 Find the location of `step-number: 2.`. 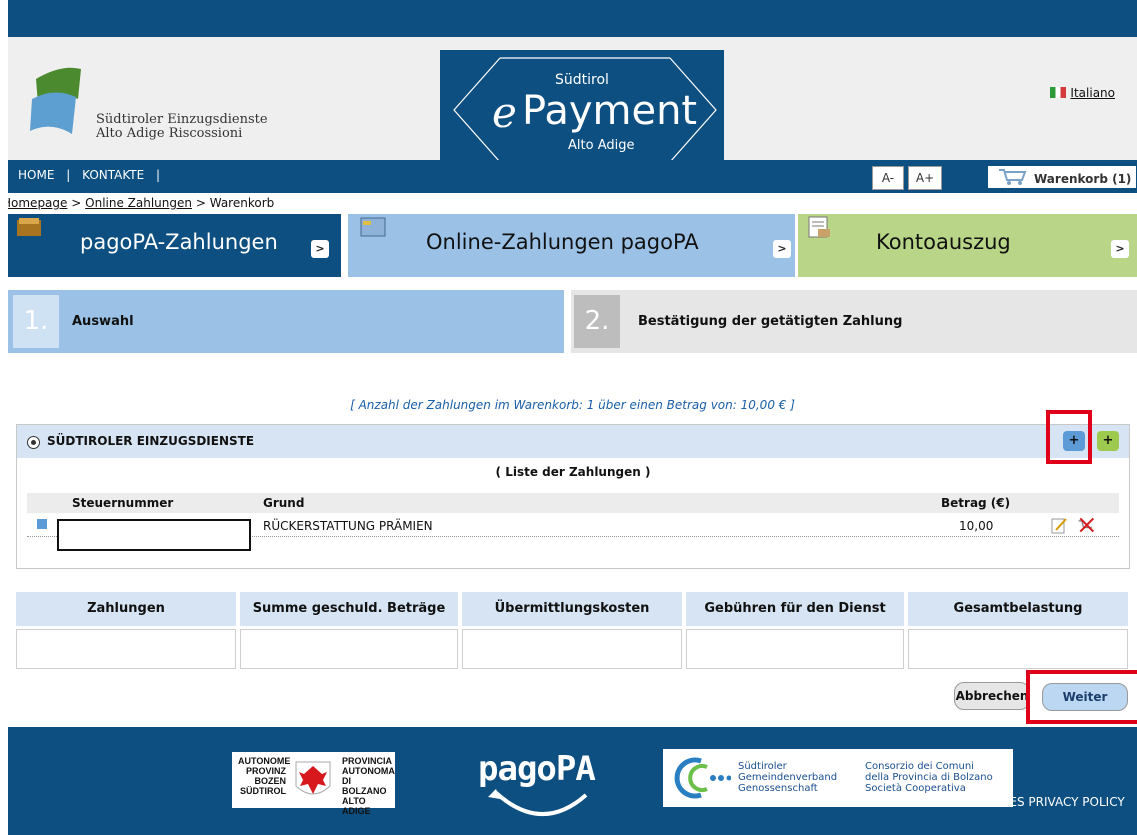

step-number: 2. is located at coordinates (597, 321).